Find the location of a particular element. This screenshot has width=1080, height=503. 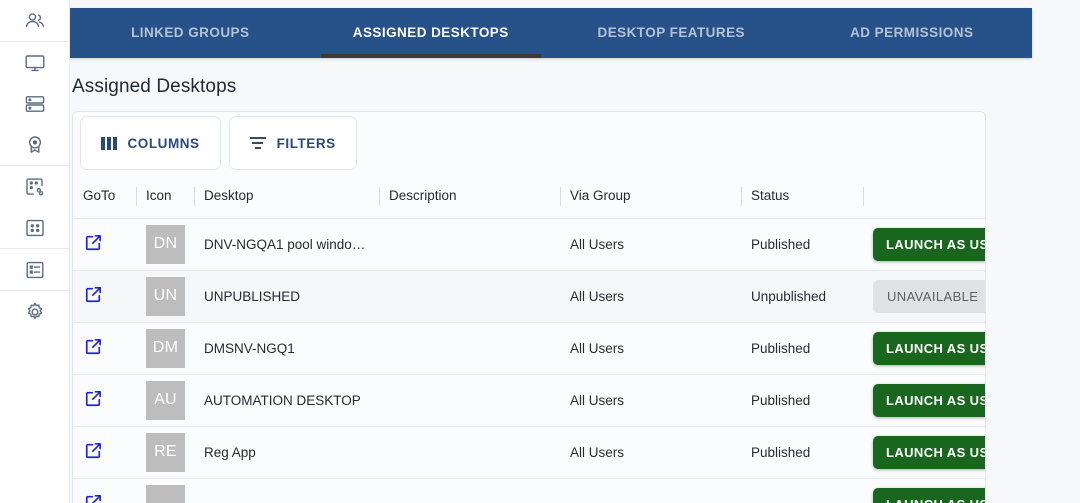

column-header-desktop: Desktop is located at coordinates (286, 196).